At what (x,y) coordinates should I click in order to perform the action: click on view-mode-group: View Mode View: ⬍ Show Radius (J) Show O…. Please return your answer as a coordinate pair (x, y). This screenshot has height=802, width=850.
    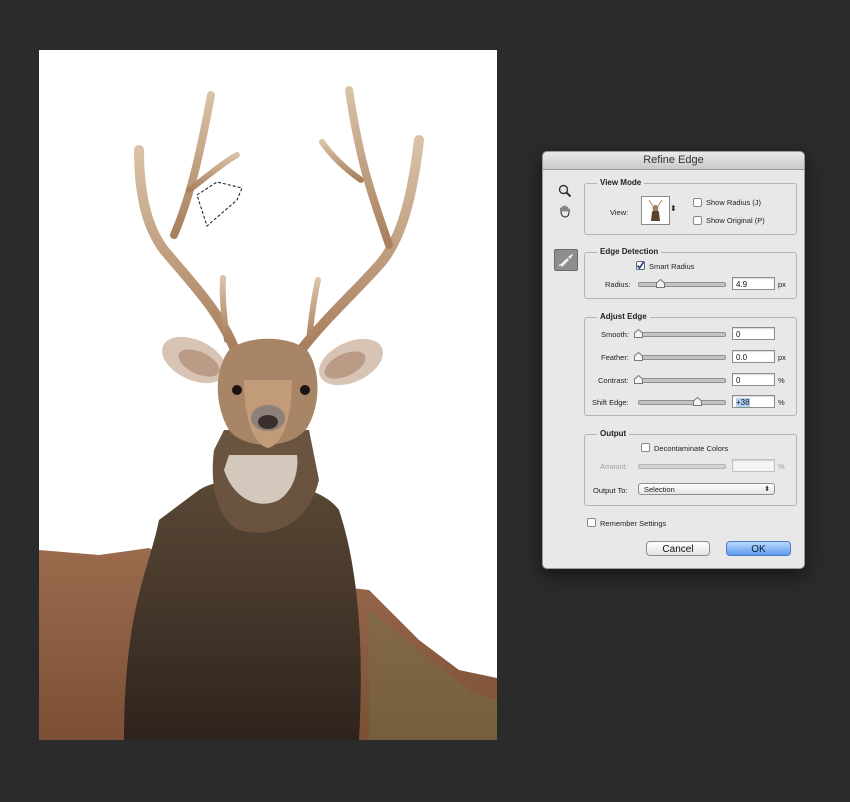
    Looking at the image, I should click on (690, 206).